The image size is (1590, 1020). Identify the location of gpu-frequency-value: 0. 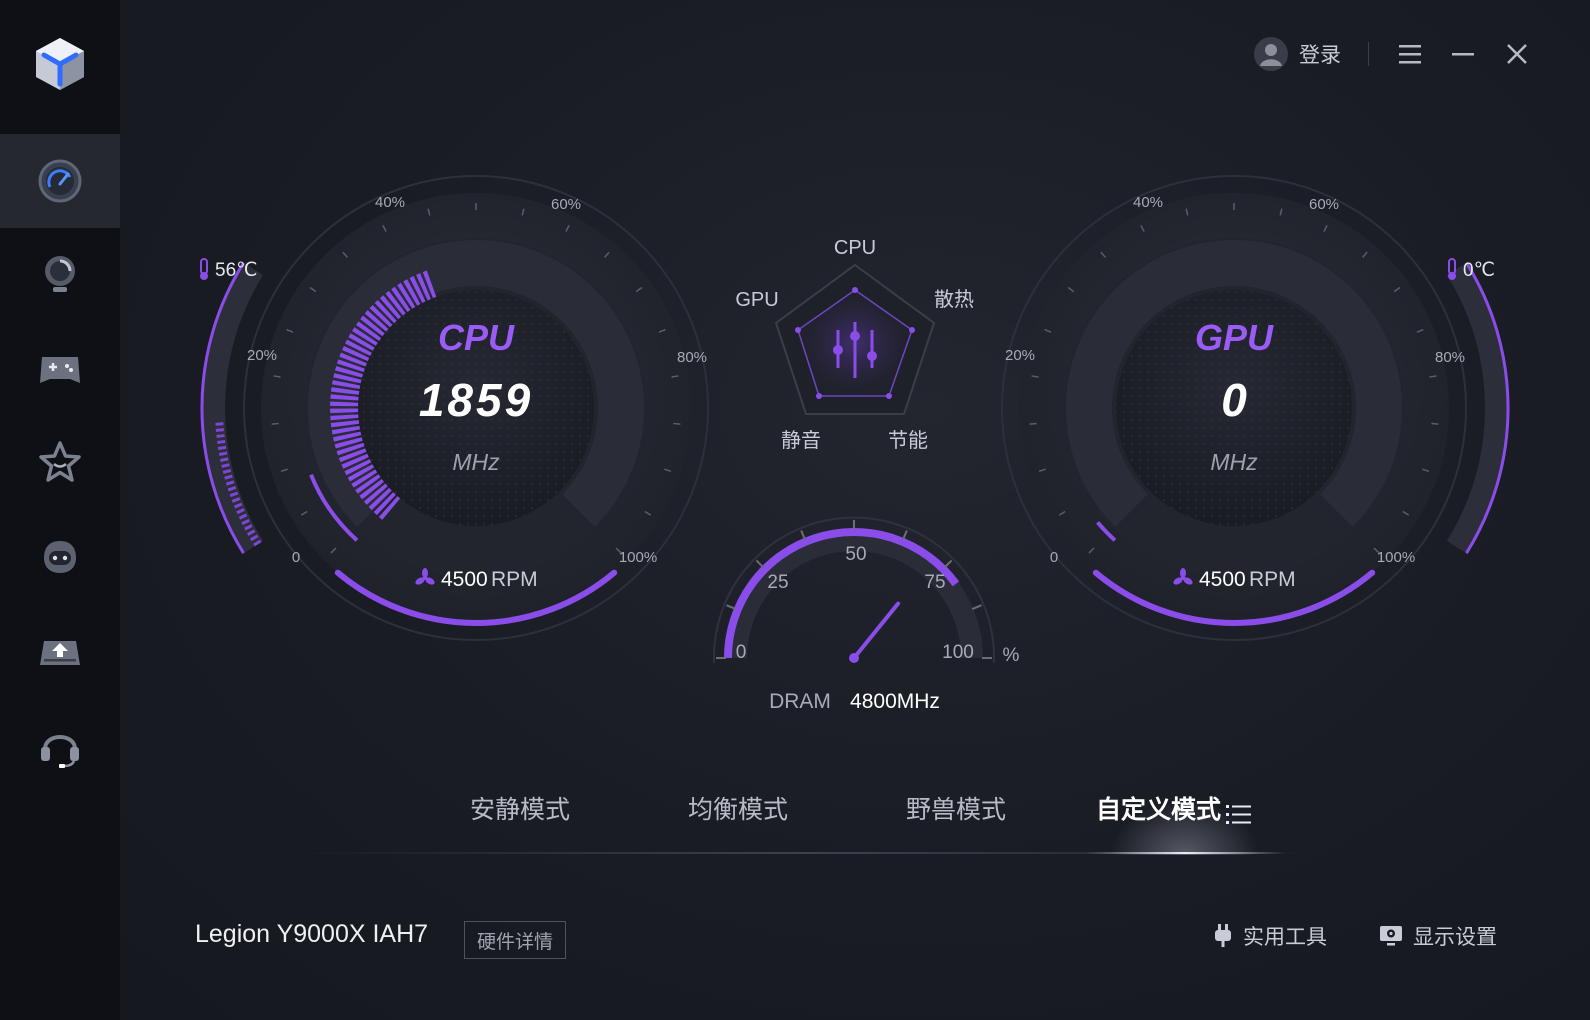
(1234, 400).